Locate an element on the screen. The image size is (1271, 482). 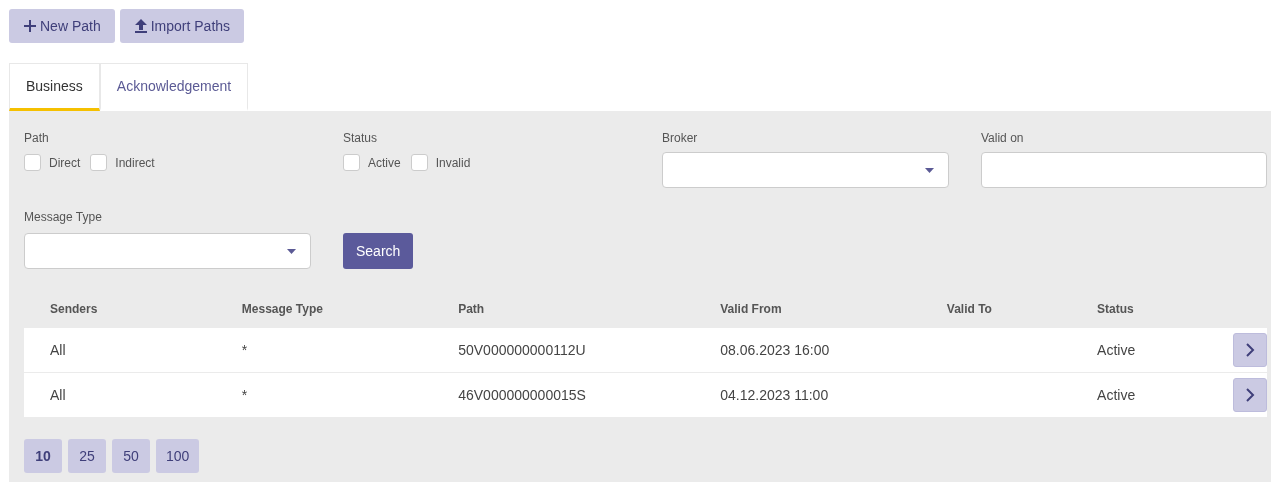
broker-dropdown is located at coordinates (805, 170).